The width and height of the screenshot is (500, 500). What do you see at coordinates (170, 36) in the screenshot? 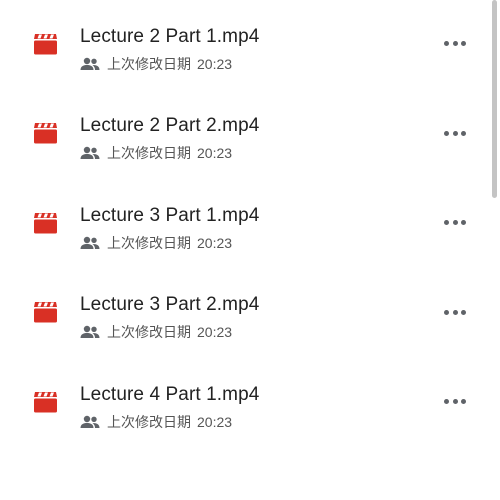
I see `file-name: Lecture 2 Part 1.mp4` at bounding box center [170, 36].